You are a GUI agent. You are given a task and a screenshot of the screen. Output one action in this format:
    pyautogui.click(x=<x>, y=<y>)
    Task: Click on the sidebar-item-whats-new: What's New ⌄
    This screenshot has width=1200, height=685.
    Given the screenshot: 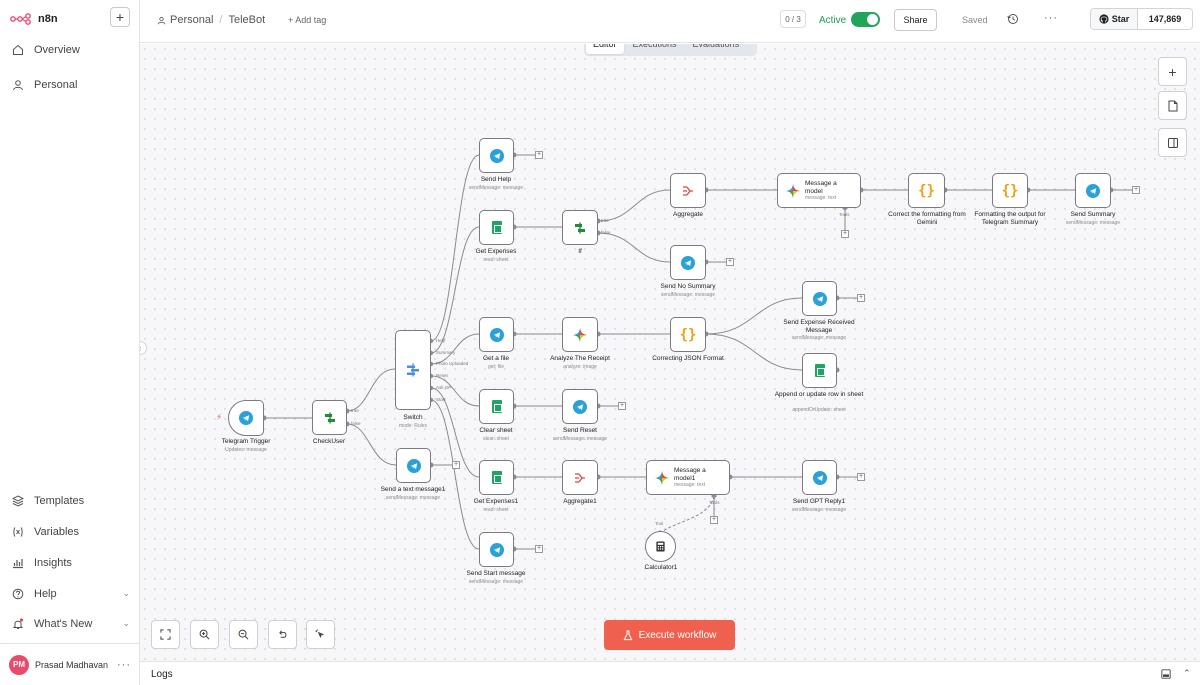 What is the action you would take?
    pyautogui.click(x=71, y=624)
    